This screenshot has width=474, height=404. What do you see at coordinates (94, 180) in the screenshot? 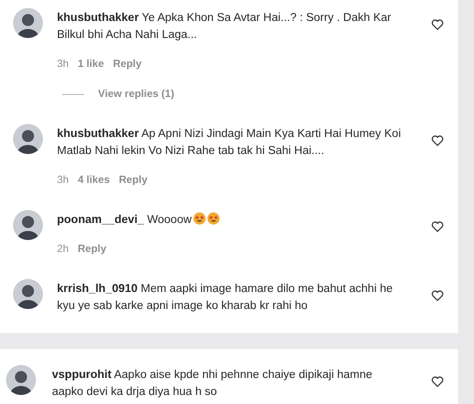
I see `like-count: 4 likes` at bounding box center [94, 180].